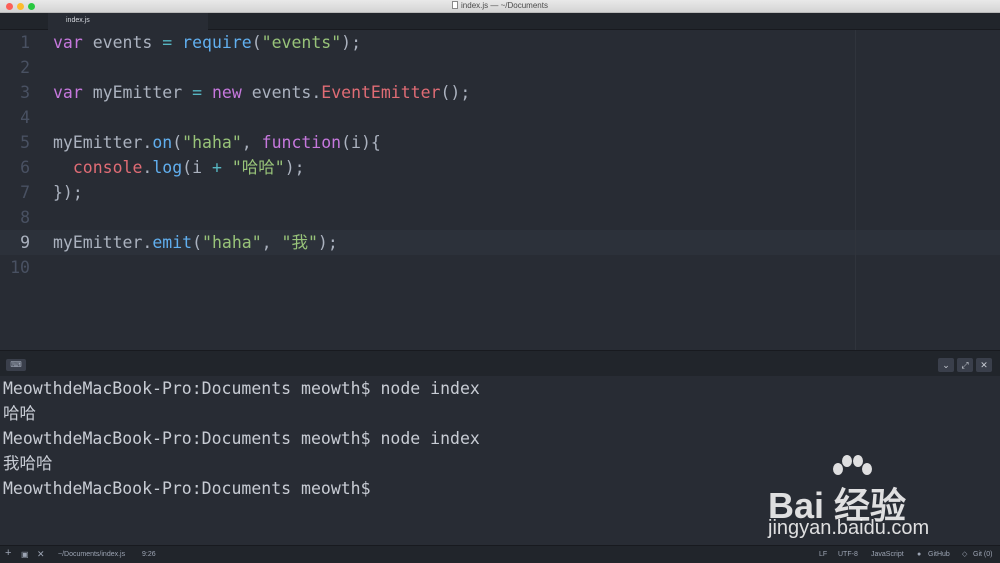 The width and height of the screenshot is (1000, 563). I want to click on code-token: (i){, so click(361, 142).